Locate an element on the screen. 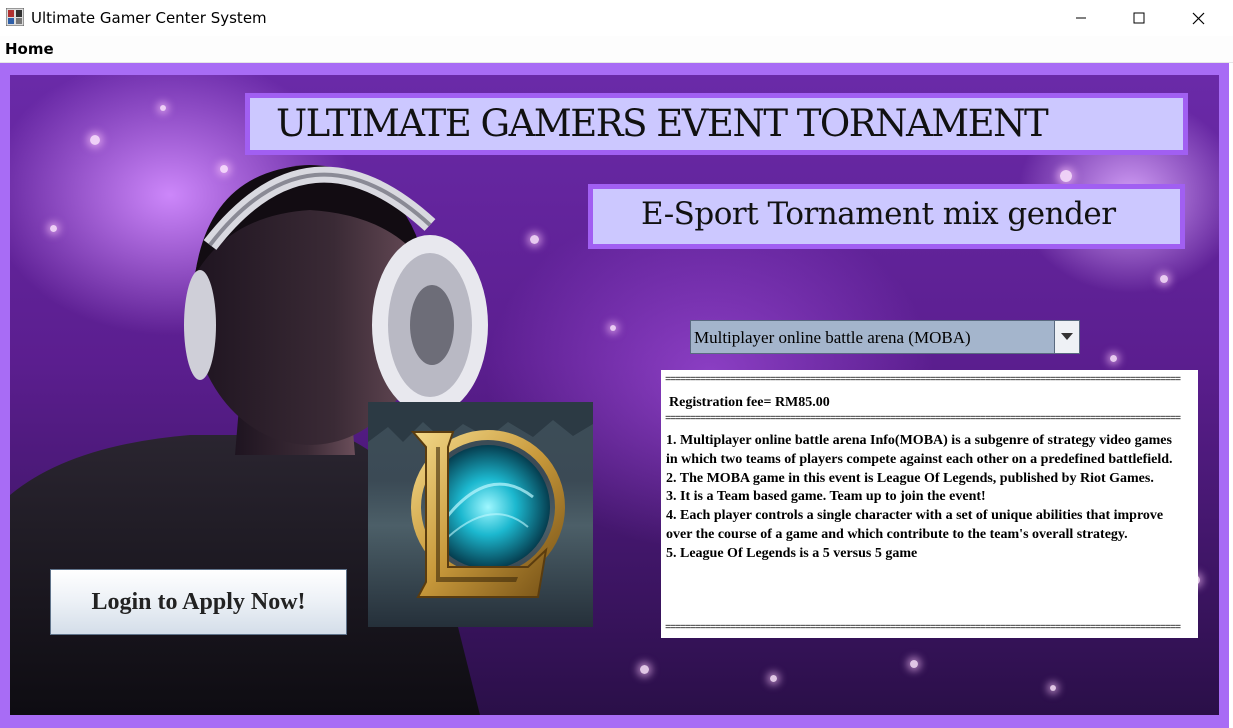 The height and width of the screenshot is (728, 1233). registration-fee: Registration fee= RM85.00 is located at coordinates (749, 402).